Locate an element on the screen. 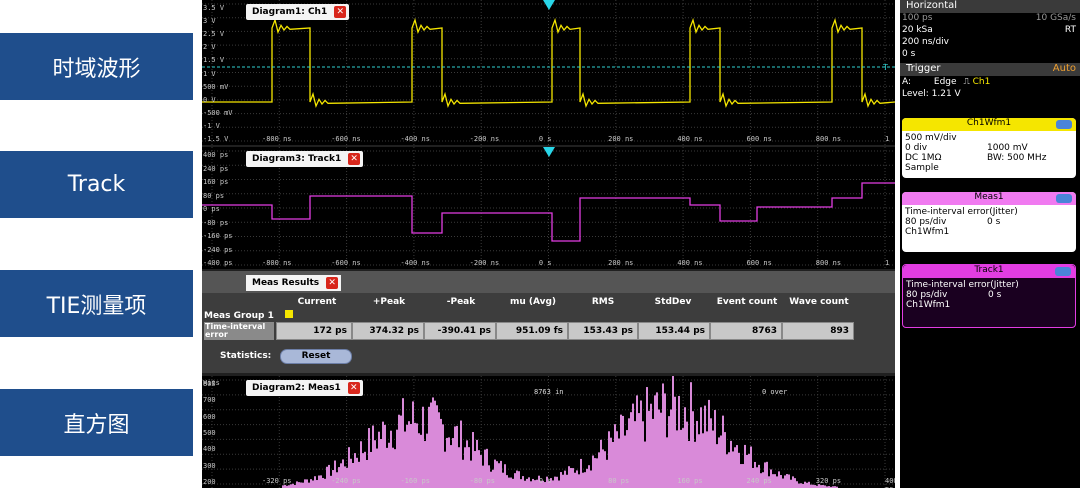 The image size is (1080, 488). histogram-count-label: 8763 in is located at coordinates (549, 392).